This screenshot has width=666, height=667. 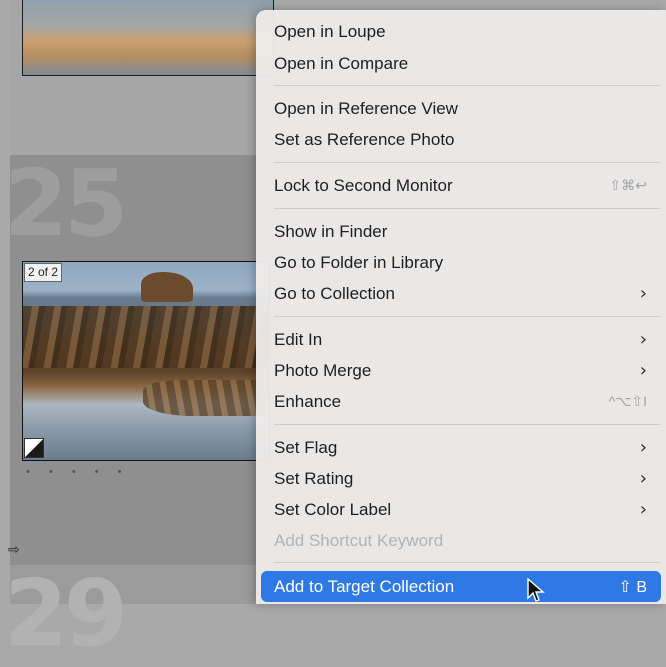 I want to click on menu-item-open-in-compare: Open in Compare, so click(x=461, y=63).